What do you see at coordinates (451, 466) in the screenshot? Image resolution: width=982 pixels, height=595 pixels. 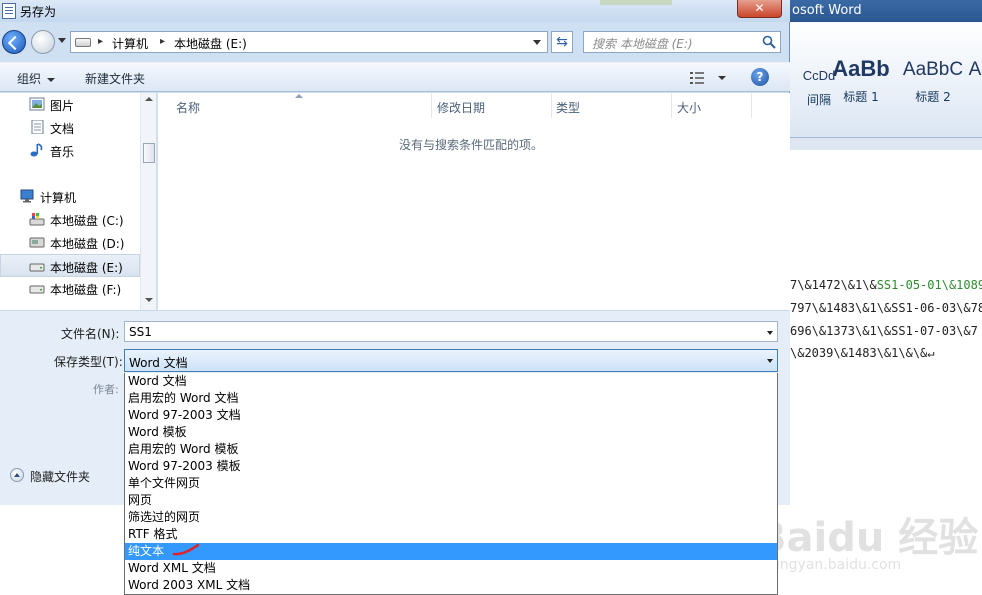 I see `filetype-option: Word 97-2003 模板` at bounding box center [451, 466].